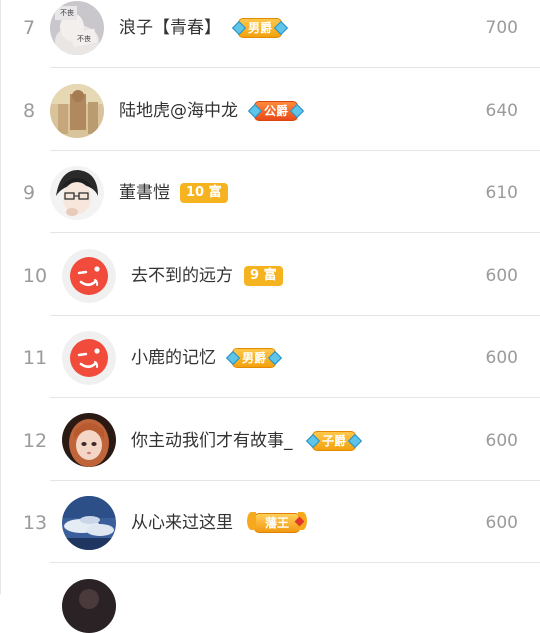 This screenshot has height=633, width=540. Describe the element at coordinates (270, 123) in the screenshot. I see `list-item: 8 陆地虎@海中龙 公爵 640` at that location.